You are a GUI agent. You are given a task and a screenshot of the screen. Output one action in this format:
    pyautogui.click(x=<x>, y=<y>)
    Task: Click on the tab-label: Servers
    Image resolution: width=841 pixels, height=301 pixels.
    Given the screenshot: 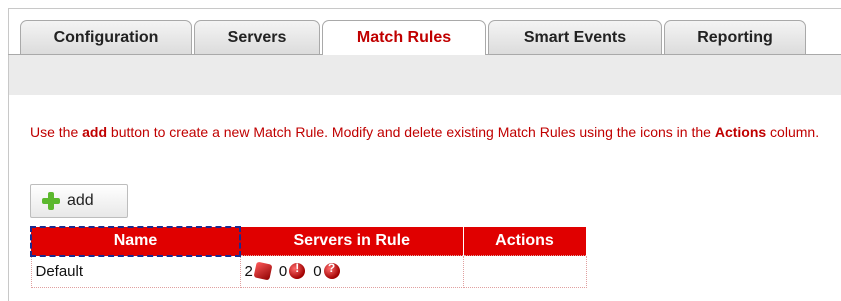 What is the action you would take?
    pyautogui.click(x=257, y=37)
    